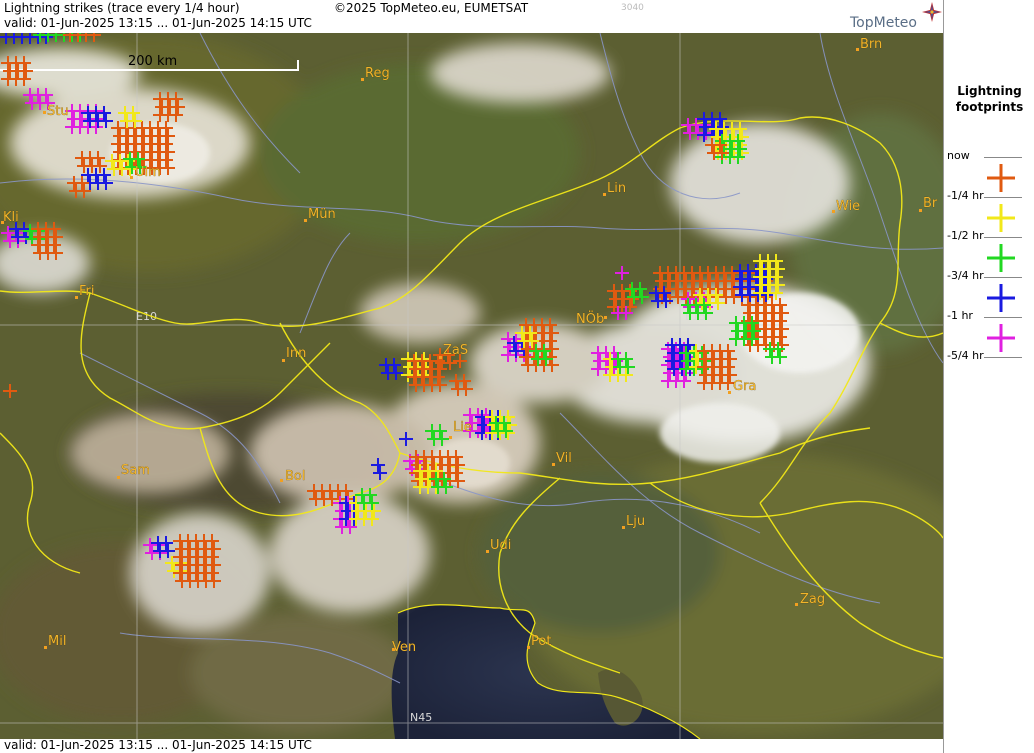 The image size is (1034, 753). I want to click on legend-title-line1: Lightning, so click(989, 91).